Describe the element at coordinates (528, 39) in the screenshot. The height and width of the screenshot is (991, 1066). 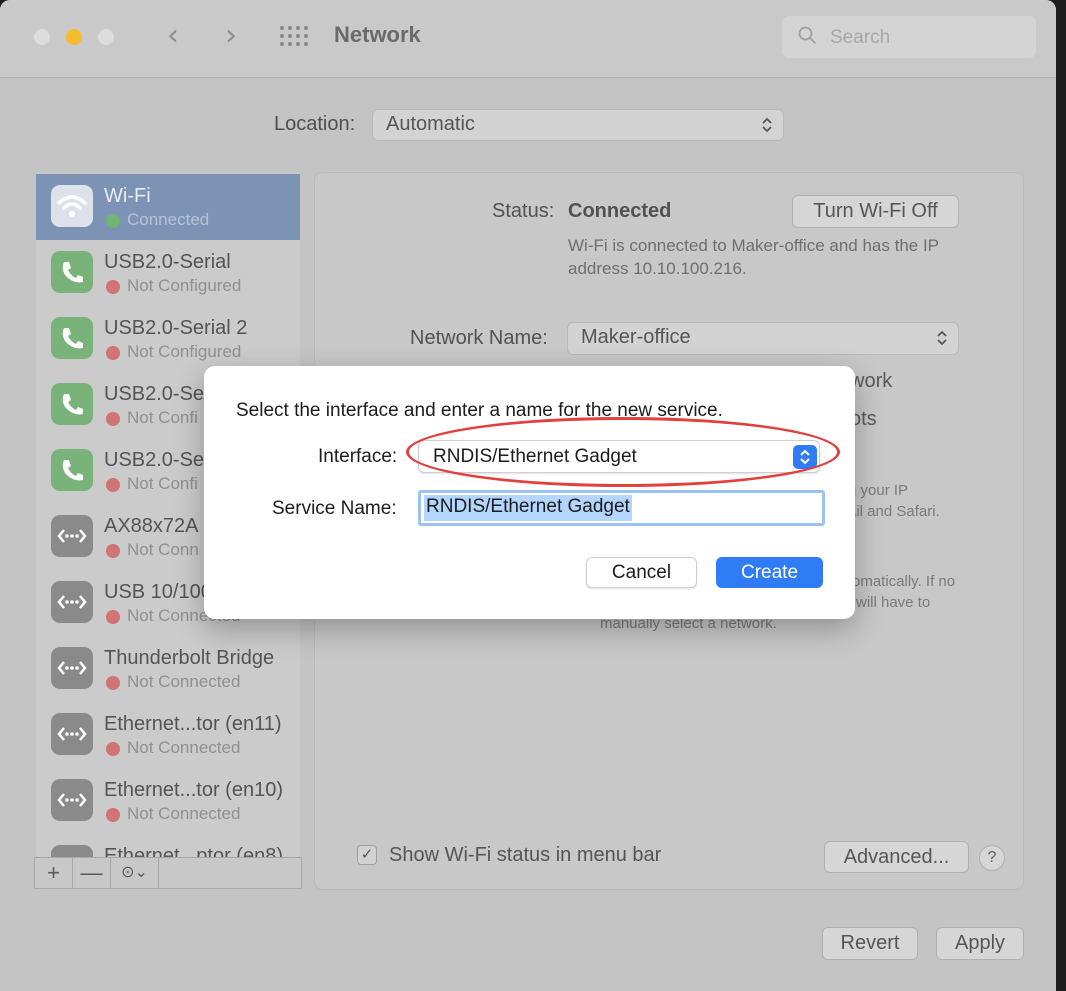
I see `title-bar: ‹ › Network Search` at that location.